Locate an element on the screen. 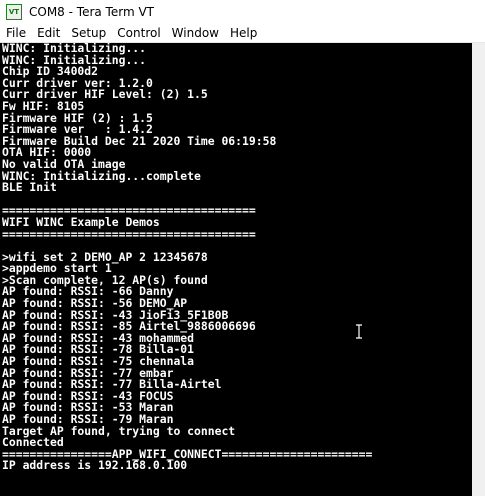 Image resolution: width=485 pixels, height=496 pixels. menu-setup: Setup is located at coordinates (88, 33).